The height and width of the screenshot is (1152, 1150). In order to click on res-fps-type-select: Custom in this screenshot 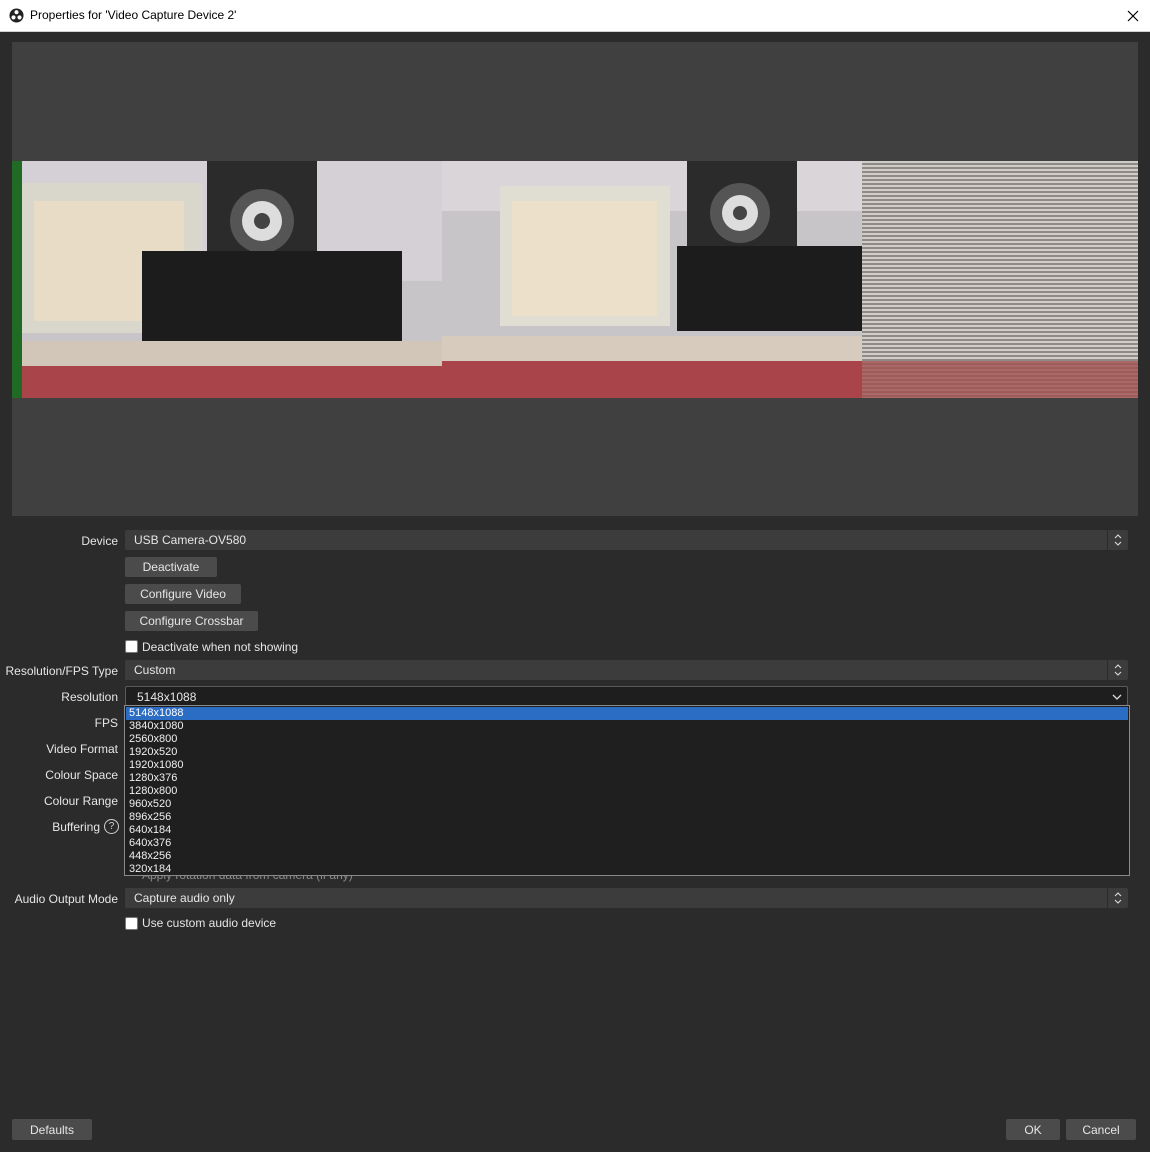, I will do `click(626, 670)`.